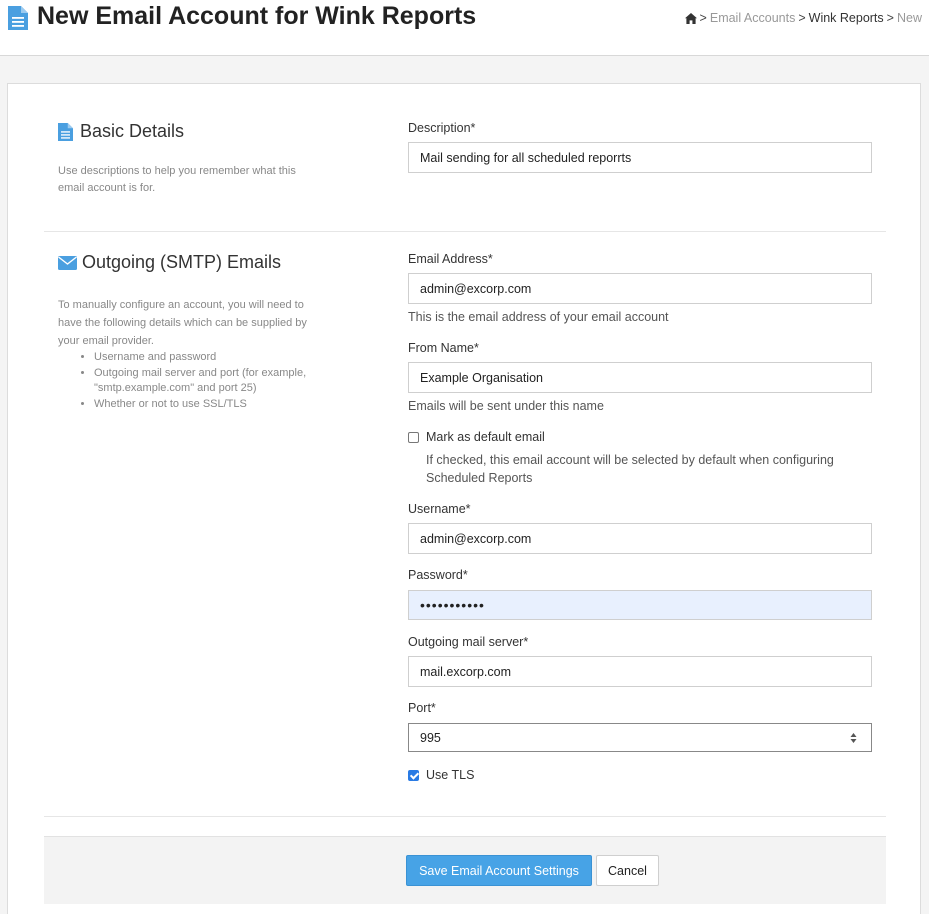  Describe the element at coordinates (132, 131) in the screenshot. I see `basic-details-title: Basic Details` at that location.